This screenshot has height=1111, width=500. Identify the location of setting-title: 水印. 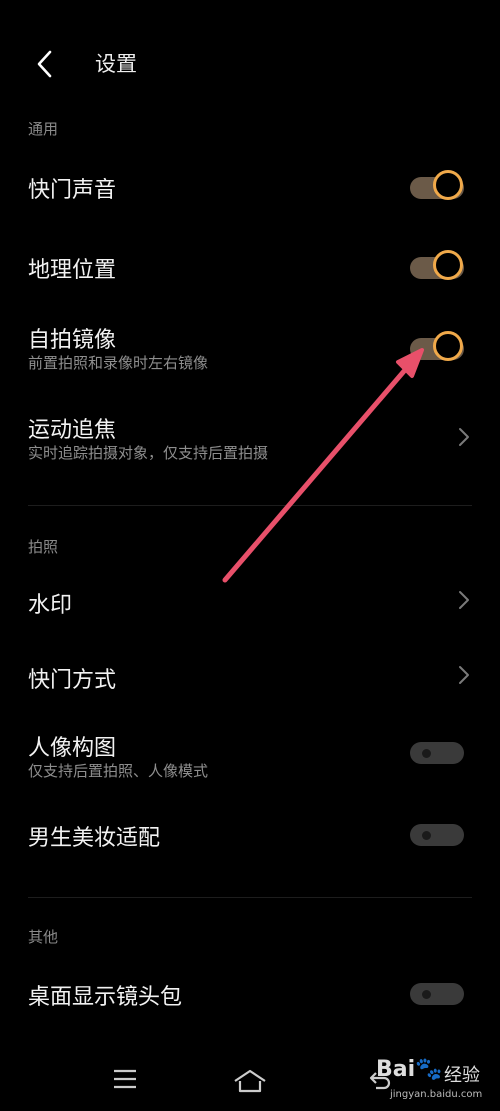
(50, 605).